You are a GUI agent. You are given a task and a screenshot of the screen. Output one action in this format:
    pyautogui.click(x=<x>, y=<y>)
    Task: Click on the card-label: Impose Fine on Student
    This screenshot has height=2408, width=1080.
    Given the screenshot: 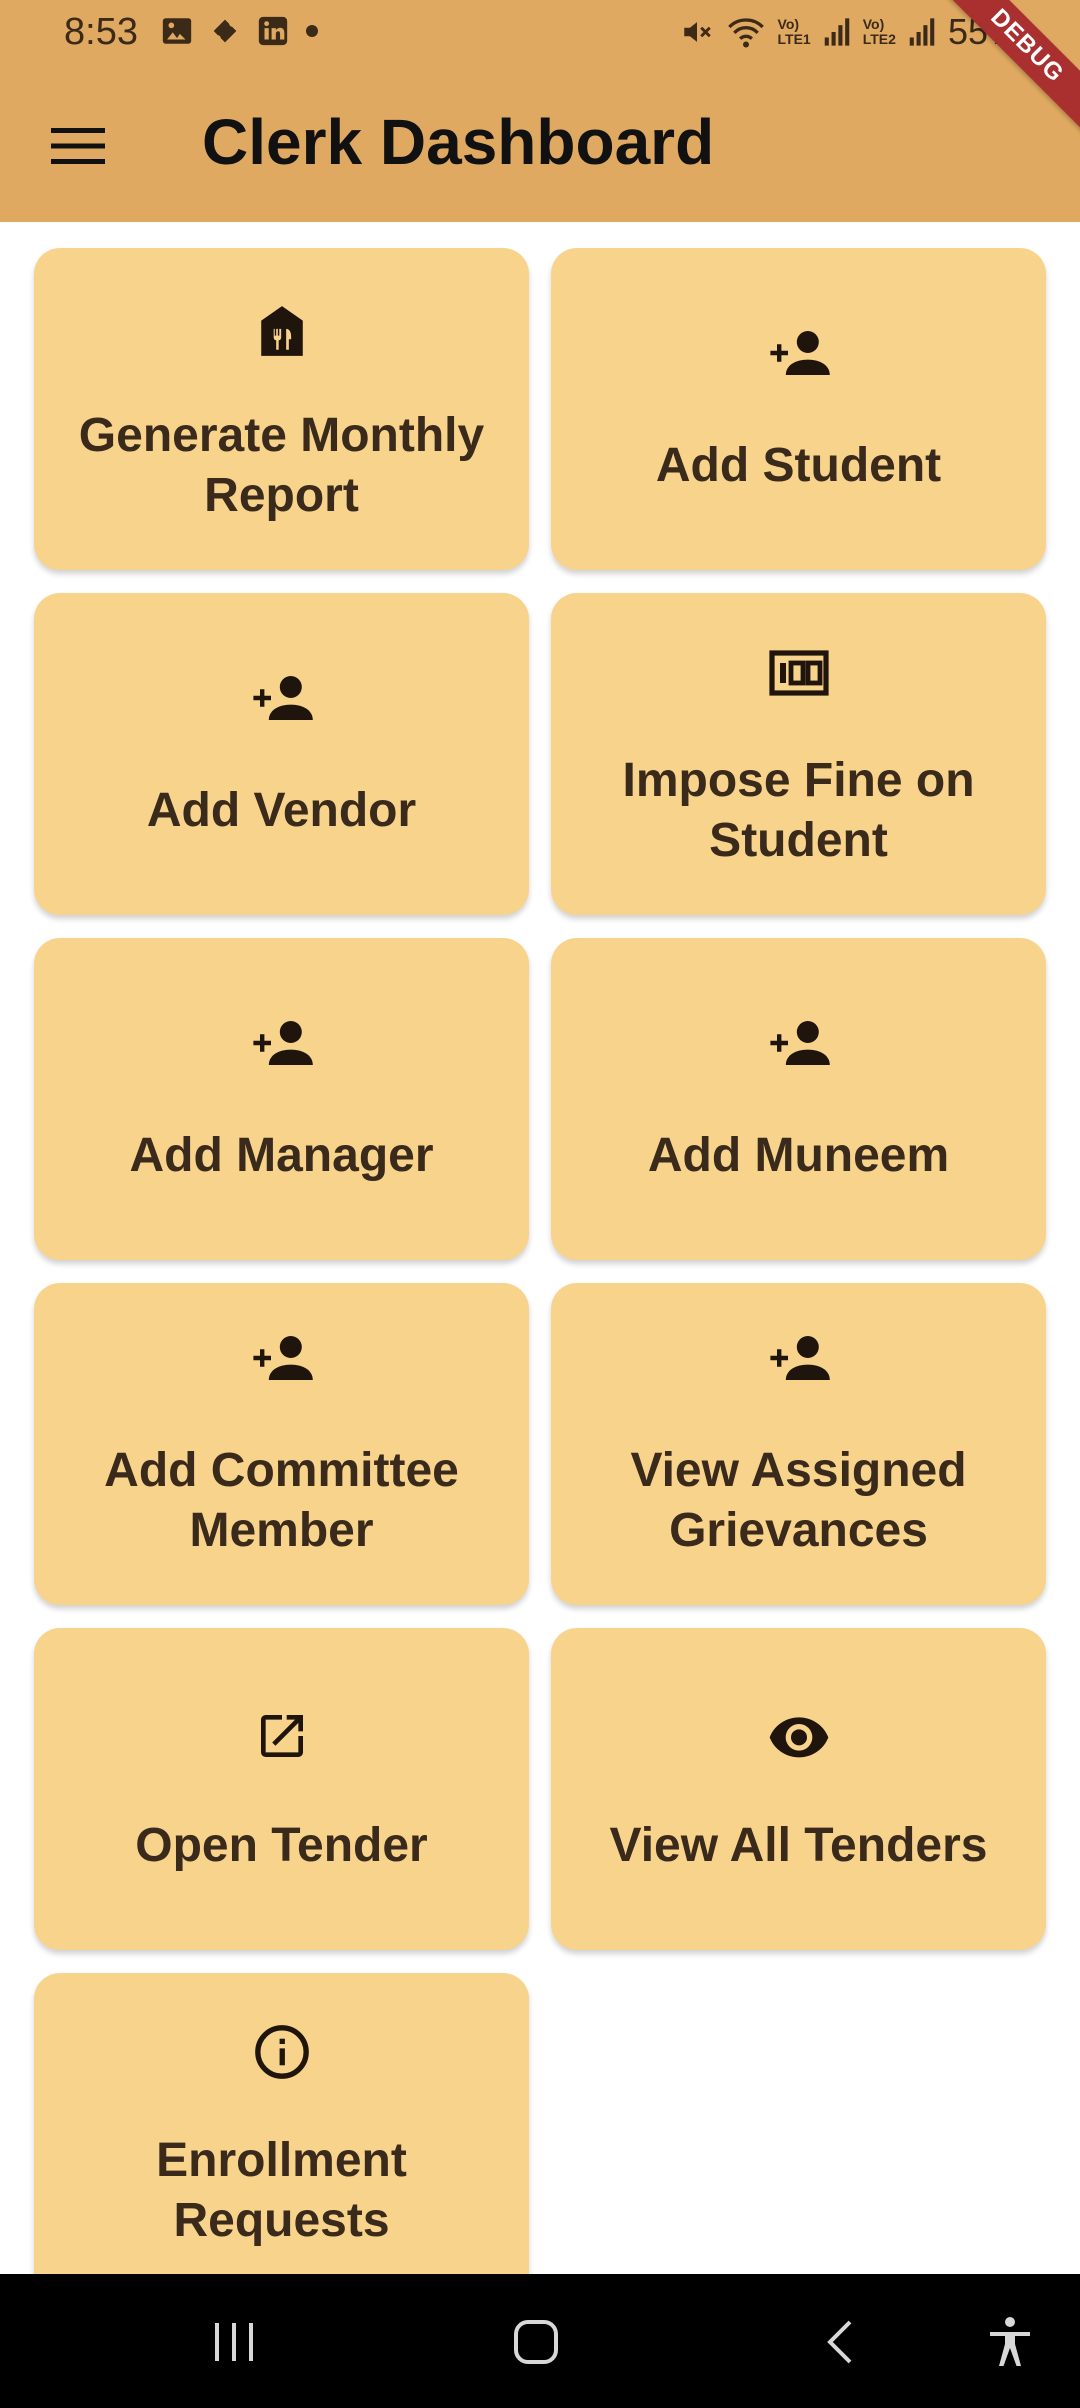 What is the action you would take?
    pyautogui.click(x=798, y=810)
    